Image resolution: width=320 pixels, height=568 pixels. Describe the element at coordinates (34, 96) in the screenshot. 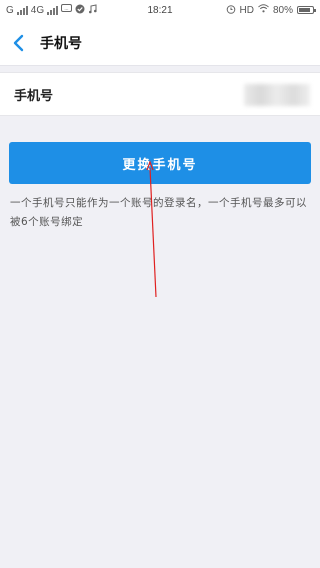

I see `phone-label: 手机号` at that location.